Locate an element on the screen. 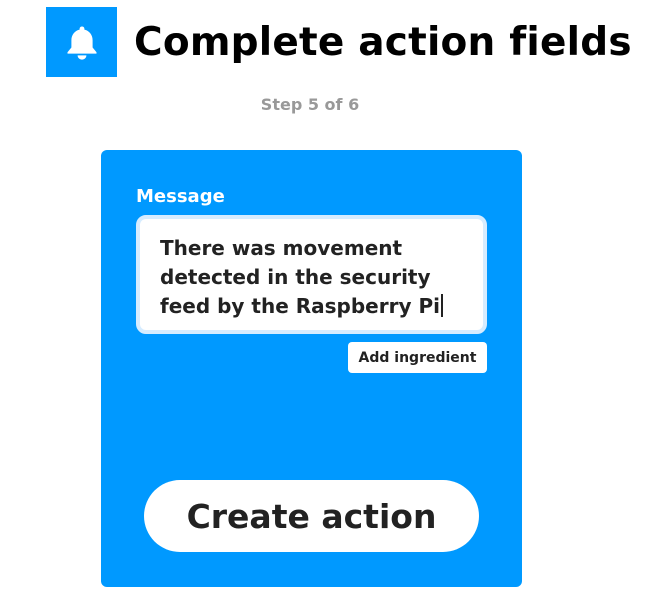  create-action-button: Create action is located at coordinates (311, 516).